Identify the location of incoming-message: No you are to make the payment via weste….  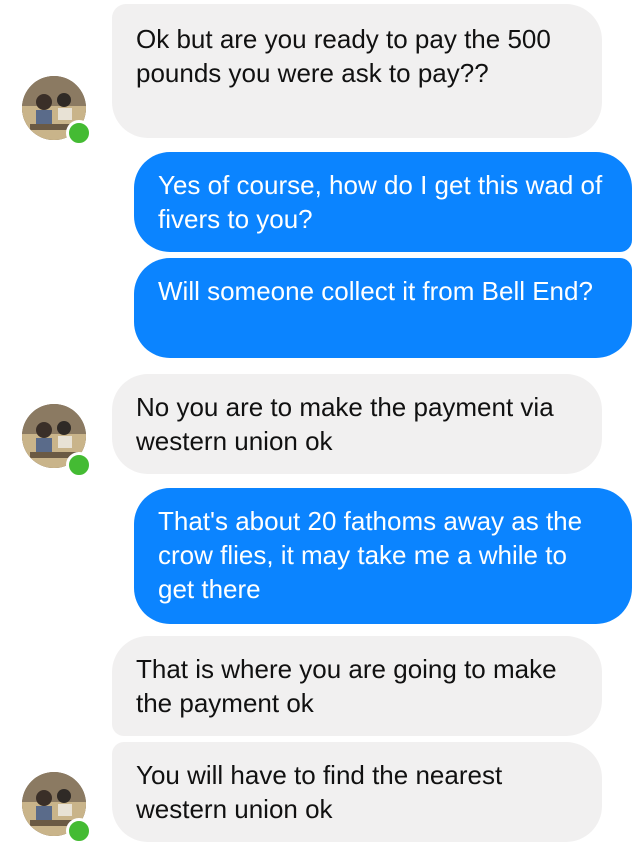
(357, 424).